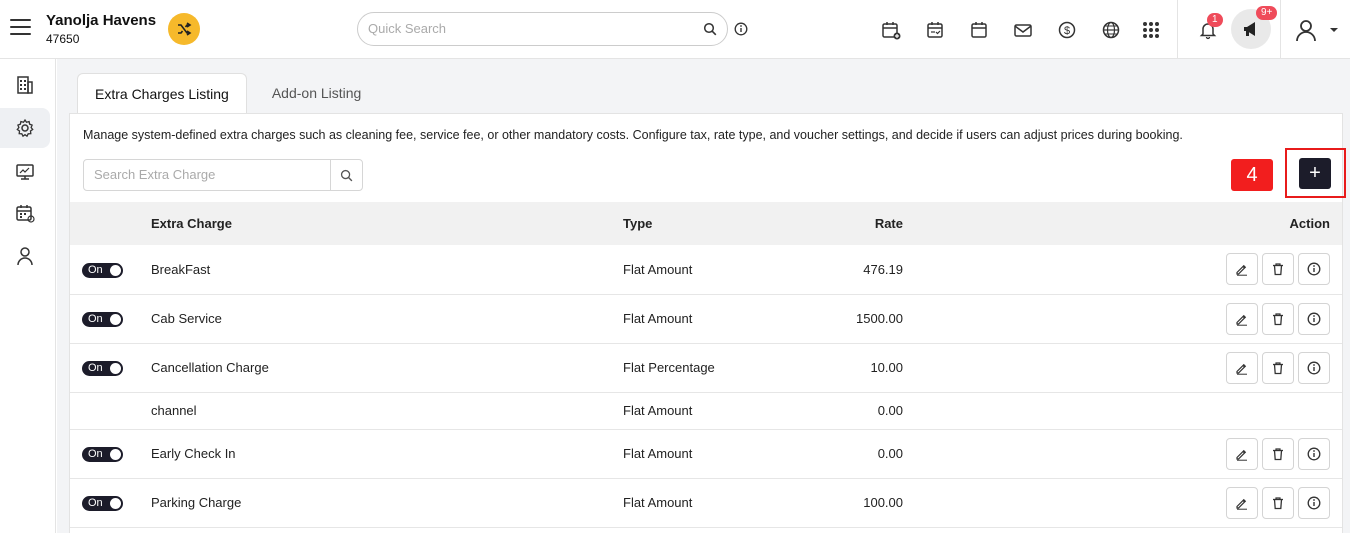  I want to click on cell-extra-charge: Early Check In, so click(387, 454).